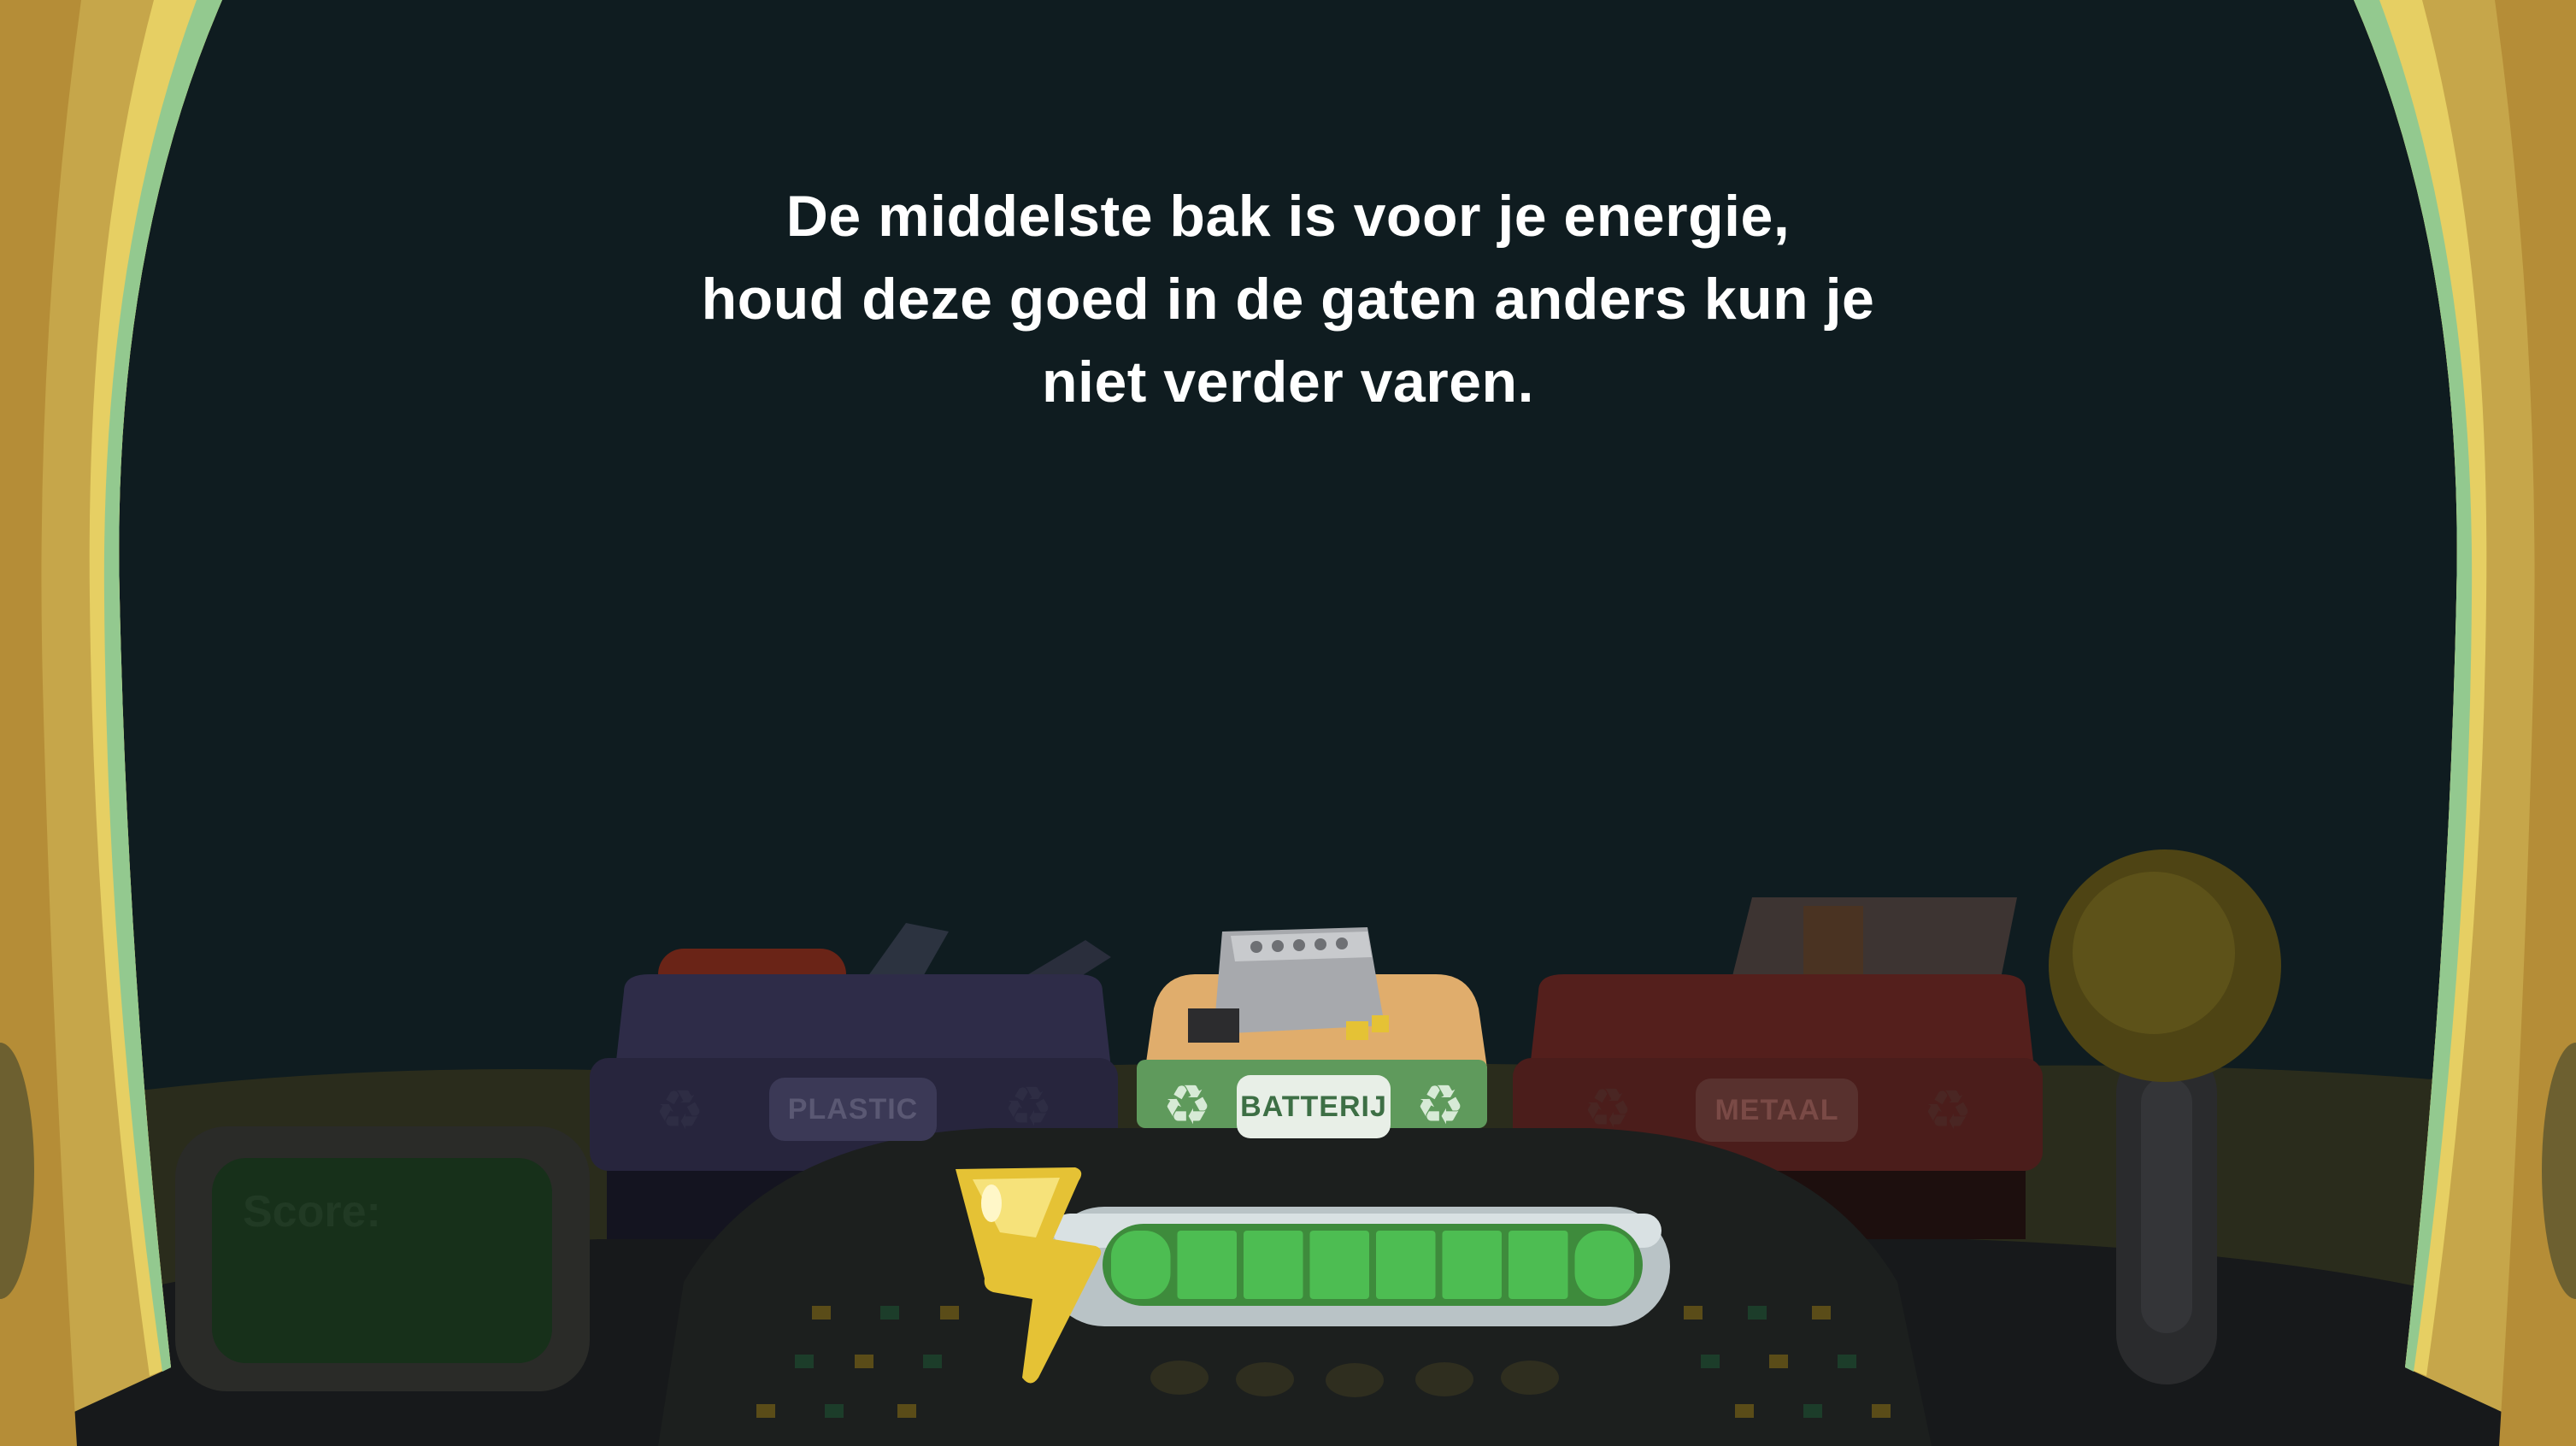 The width and height of the screenshot is (2576, 1446). I want to click on metaal-bin-label: METAAL, so click(1777, 1110).